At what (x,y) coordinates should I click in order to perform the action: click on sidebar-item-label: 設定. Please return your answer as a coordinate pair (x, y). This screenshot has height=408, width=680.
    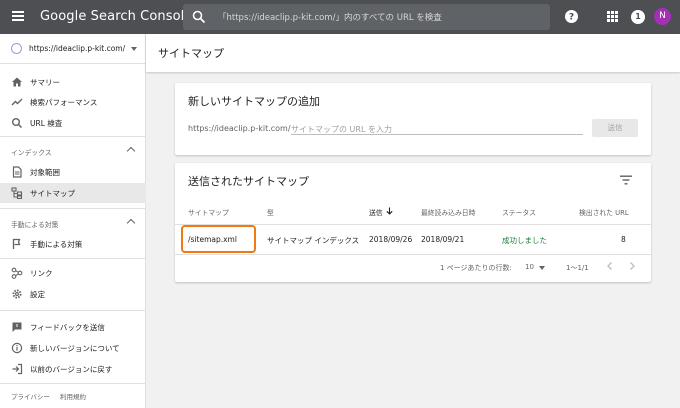
    Looking at the image, I should click on (37, 294).